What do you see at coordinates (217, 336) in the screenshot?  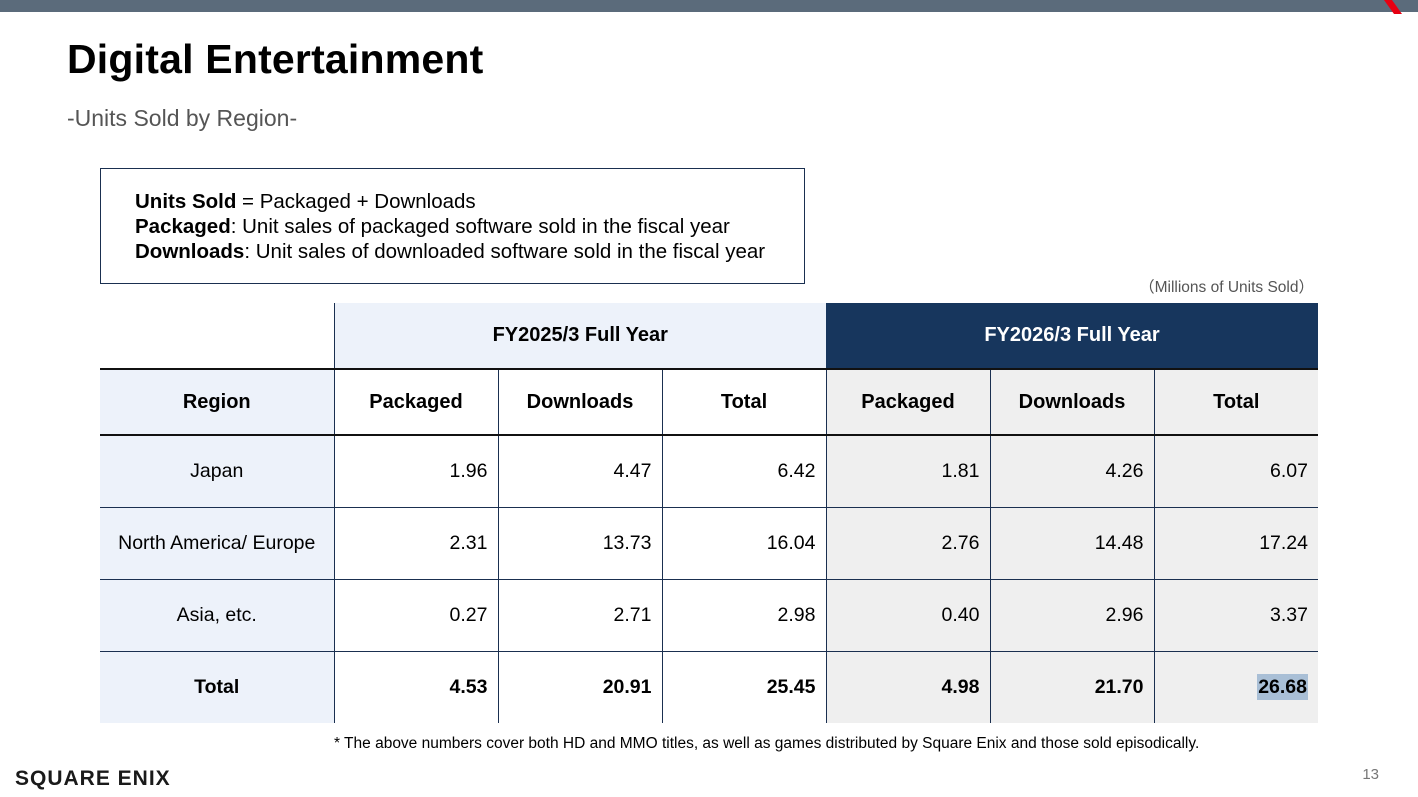 I see `empty-corner-cell` at bounding box center [217, 336].